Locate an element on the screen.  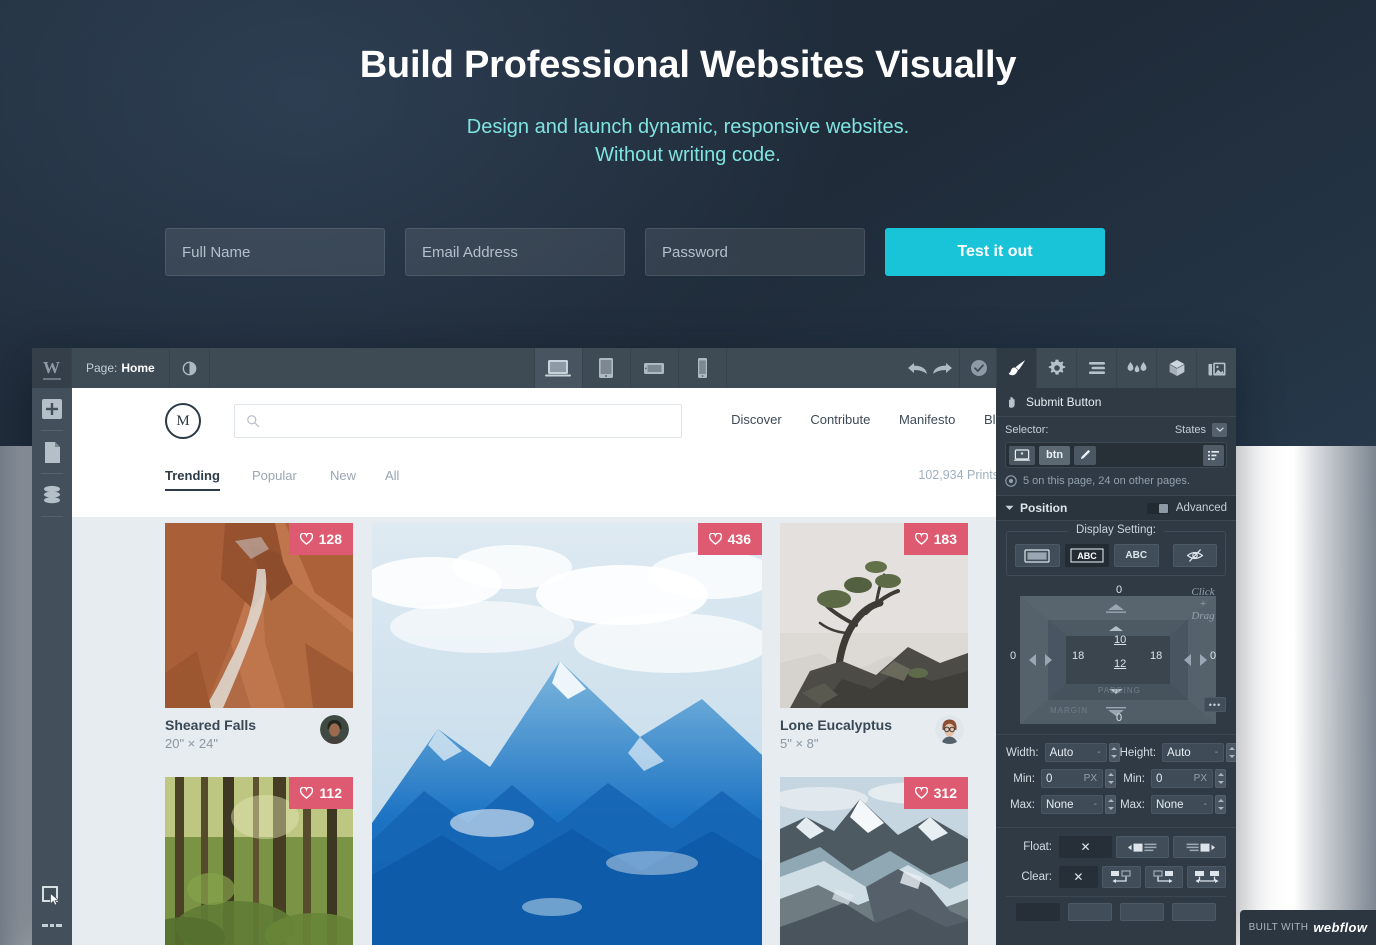
tab-interactions is located at coordinates (1136, 368).